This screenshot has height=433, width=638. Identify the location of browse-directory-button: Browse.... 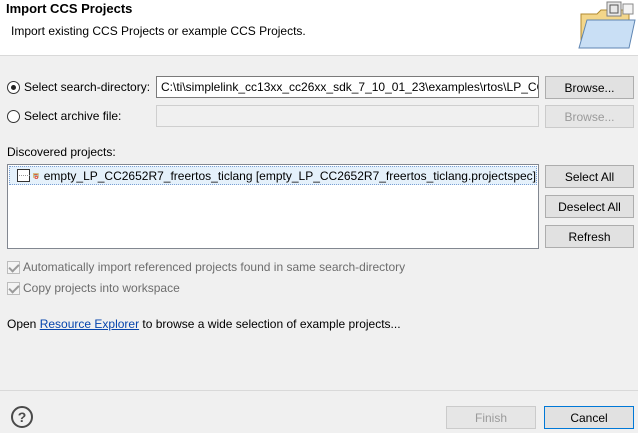
(589, 87).